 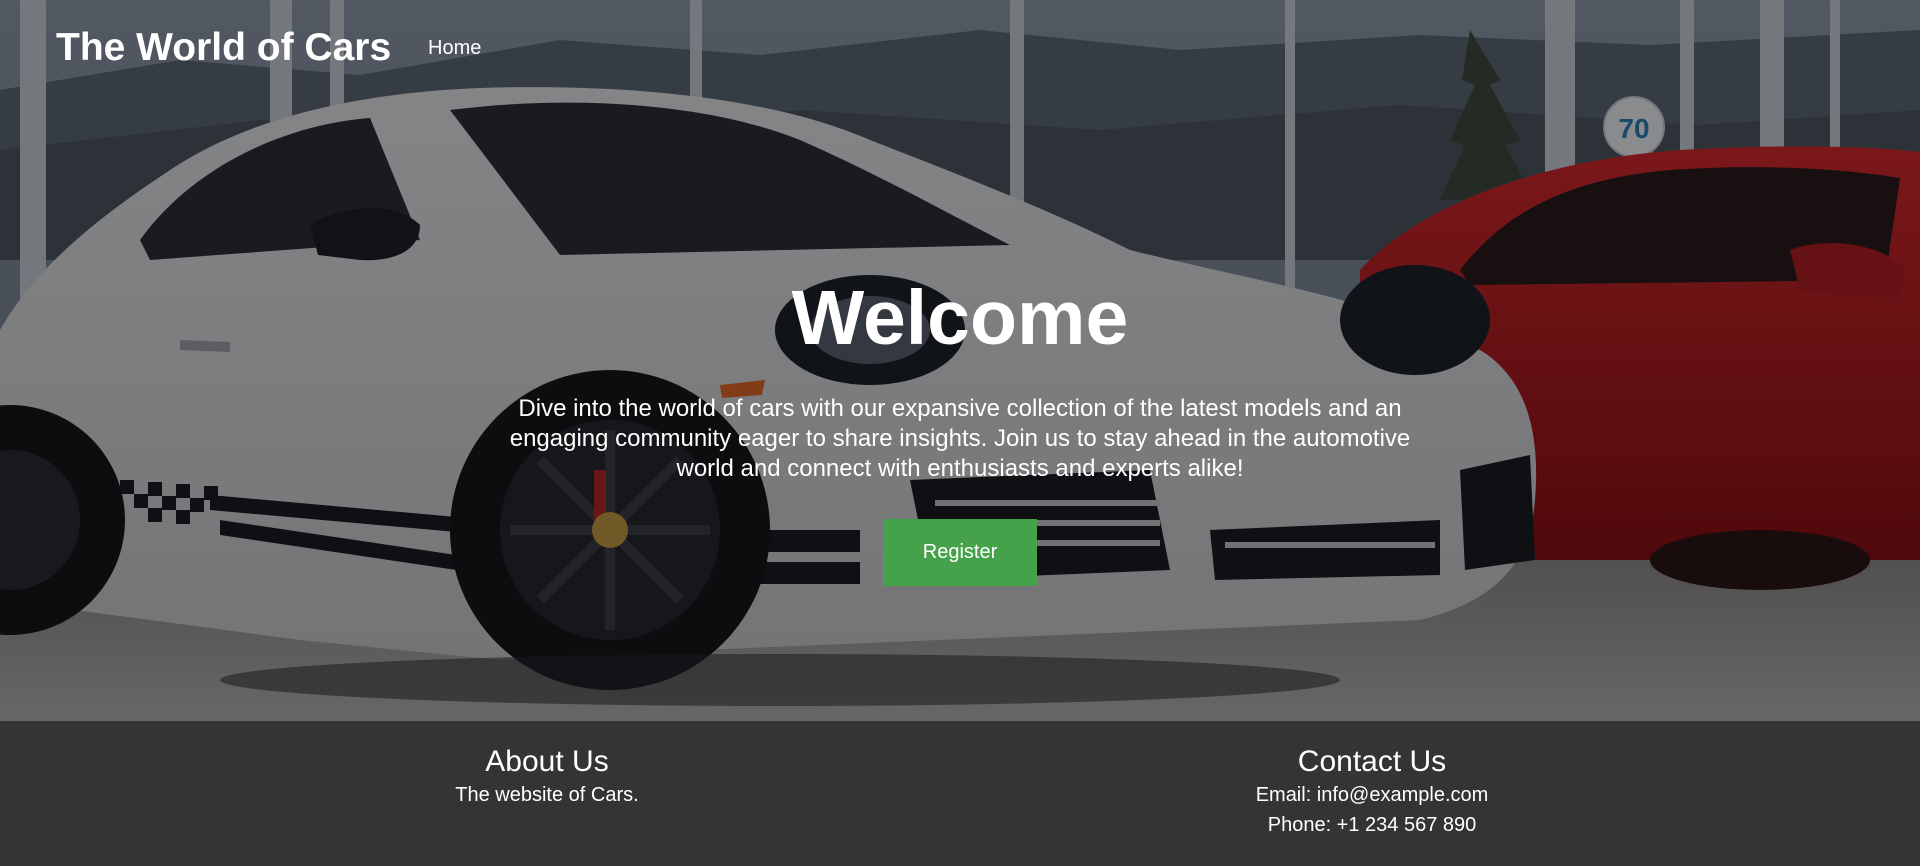 What do you see at coordinates (547, 795) in the screenshot?
I see `about-us-text: The website of Cars.` at bounding box center [547, 795].